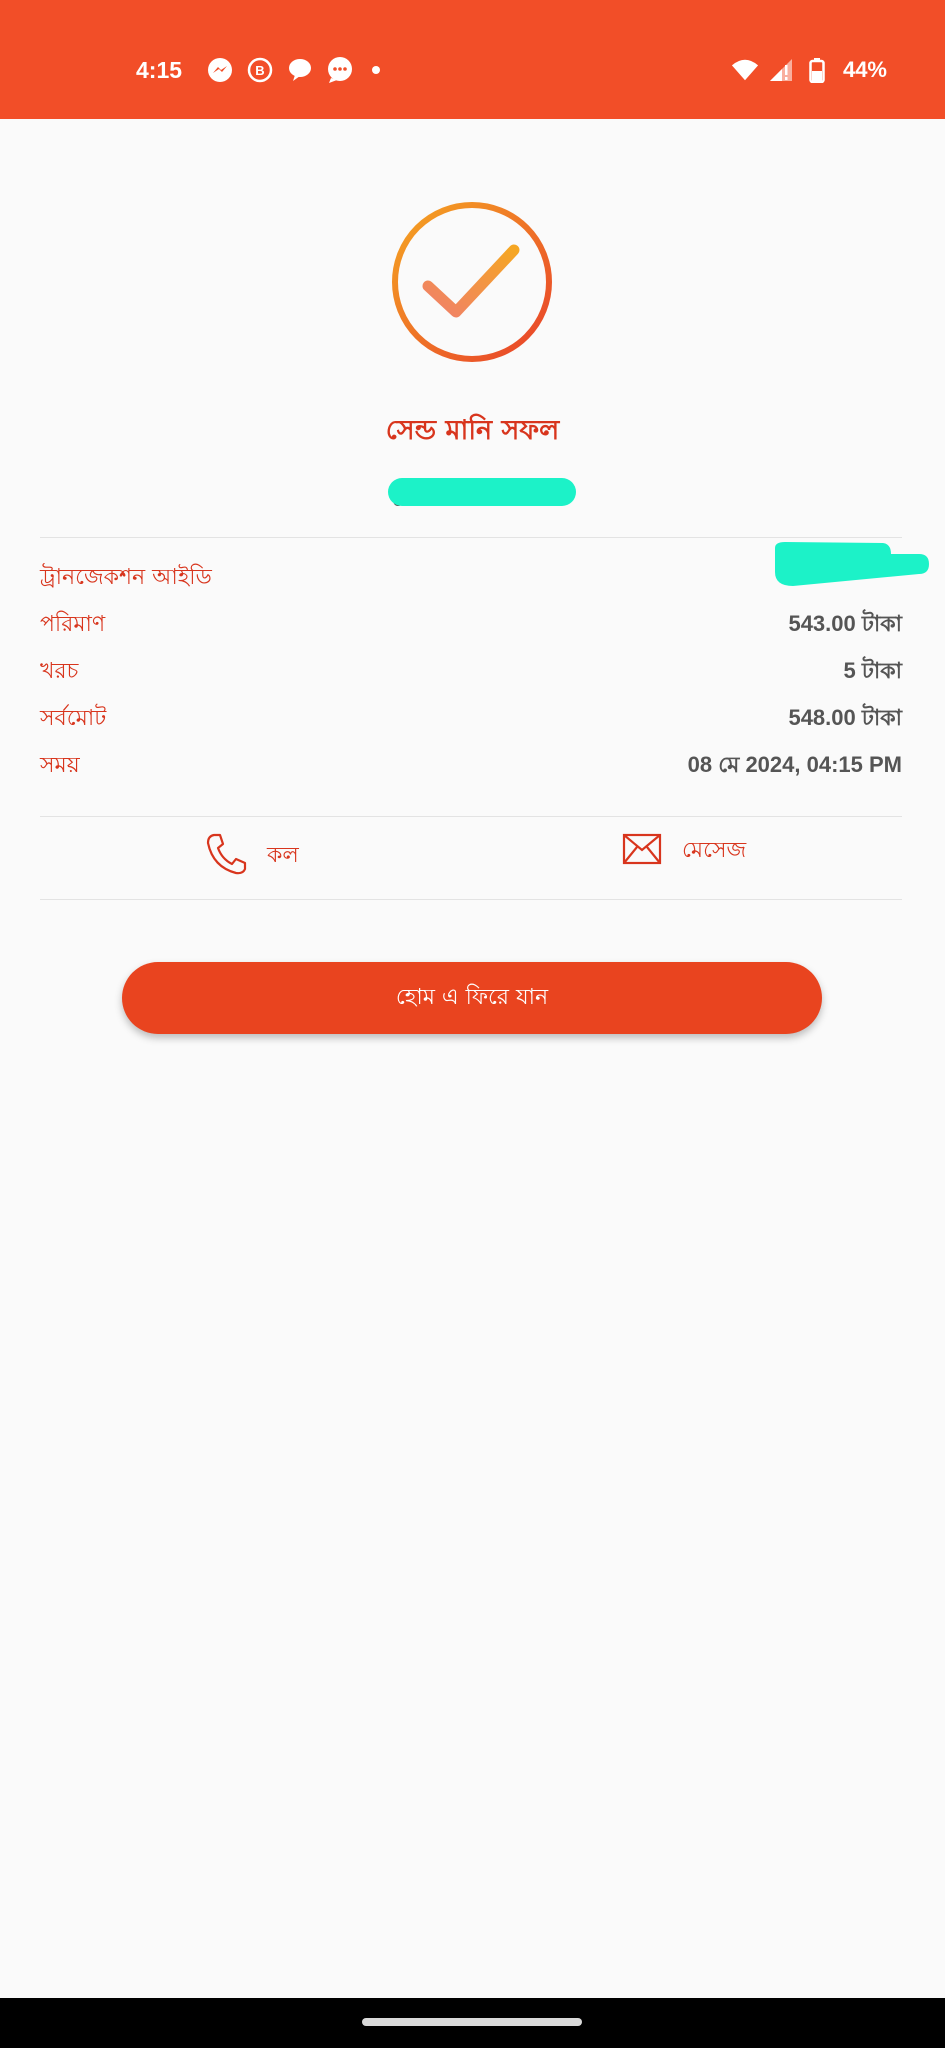 The height and width of the screenshot is (2048, 945). What do you see at coordinates (817, 70) in the screenshot?
I see `battery-icon` at bounding box center [817, 70].